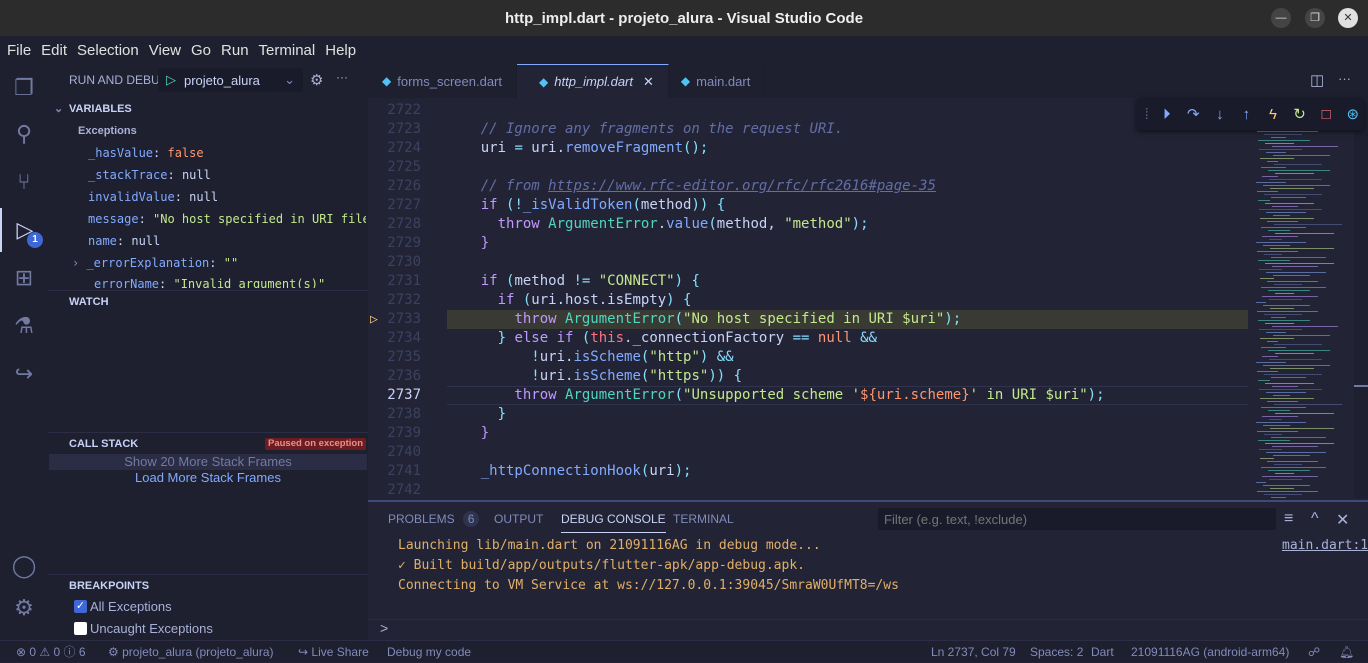 The width and height of the screenshot is (1368, 663). Describe the element at coordinates (847, 300) in the screenshot. I see `code-line: if (uri.host.isEmpty) {` at that location.